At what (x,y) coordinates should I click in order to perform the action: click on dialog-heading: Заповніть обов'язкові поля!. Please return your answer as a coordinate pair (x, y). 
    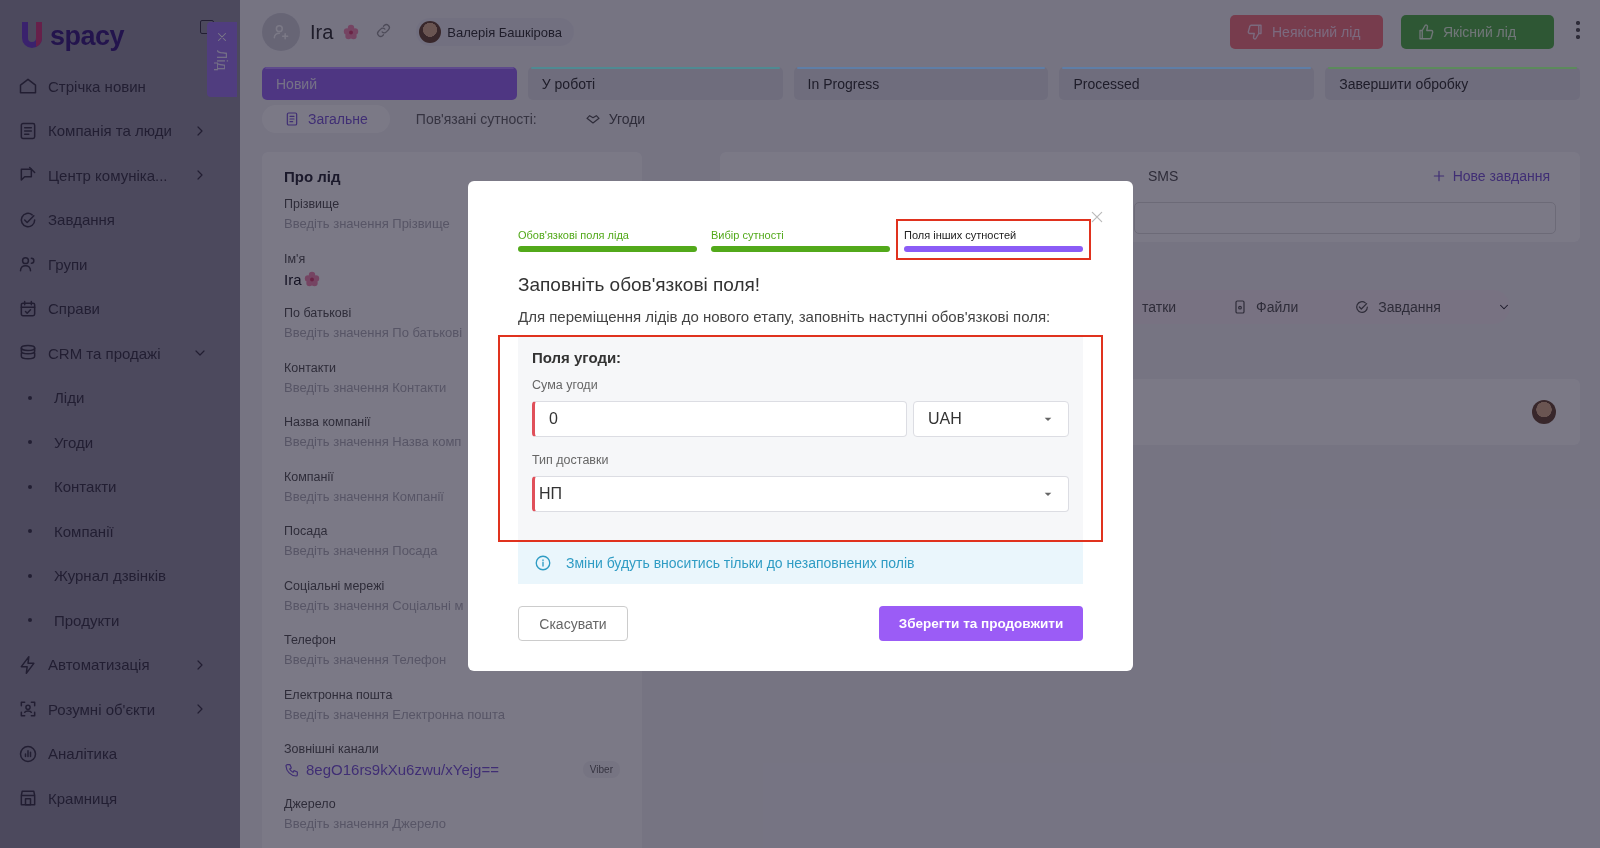
    Looking at the image, I should click on (640, 285).